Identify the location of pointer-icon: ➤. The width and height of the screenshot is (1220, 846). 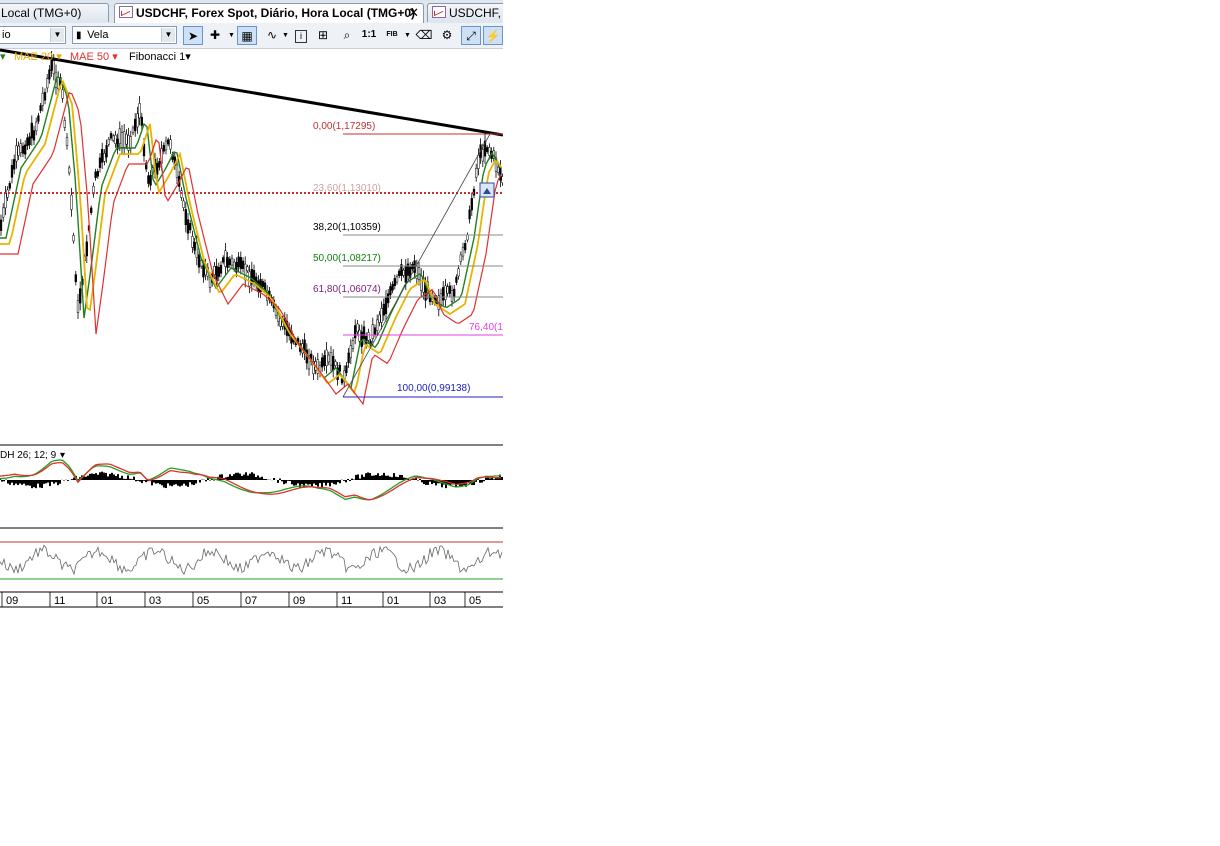
(193, 36).